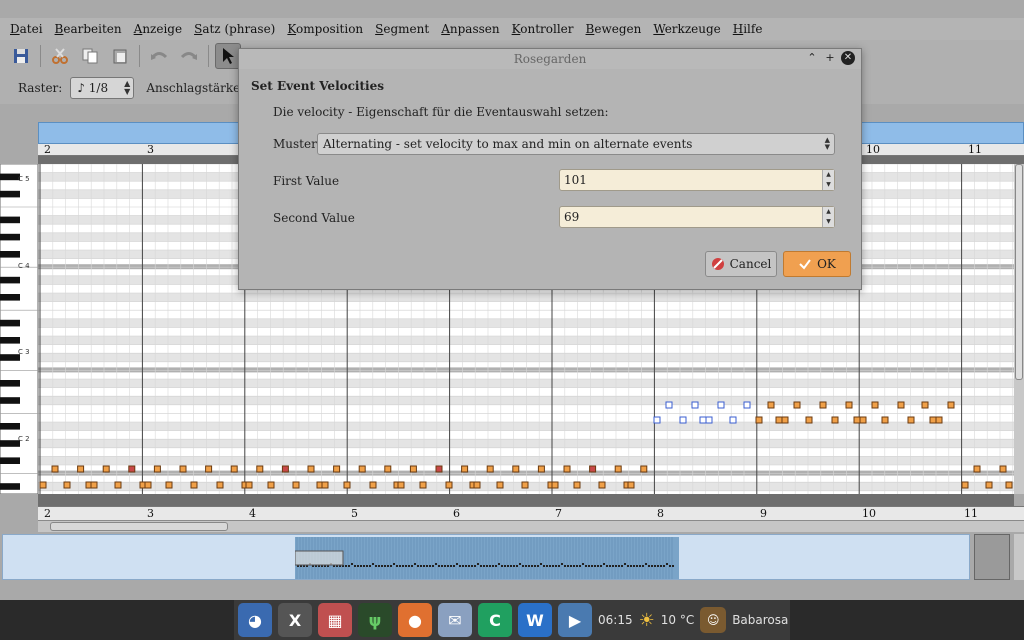 The width and height of the screenshot is (1024, 640). Describe the element at coordinates (992, 557) in the screenshot. I see `overview-thumbnail` at that location.